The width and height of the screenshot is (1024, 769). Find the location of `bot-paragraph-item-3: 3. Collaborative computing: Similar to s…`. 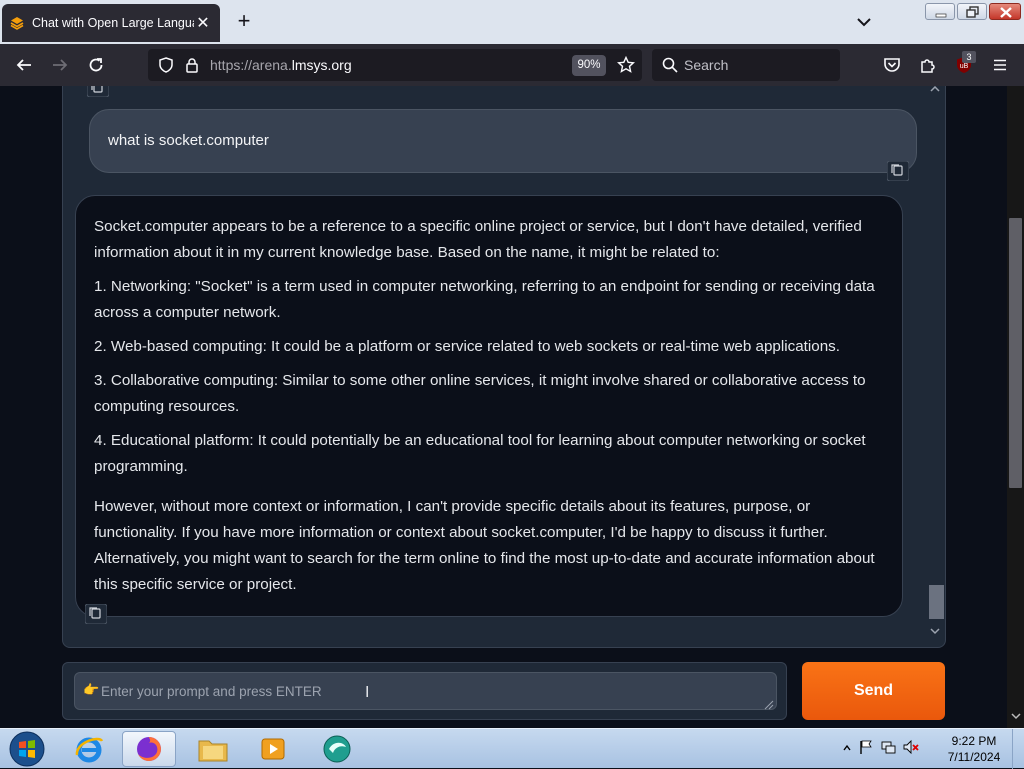

bot-paragraph-item-3: 3. Collaborative computing: Similar to s… is located at coordinates (480, 393).